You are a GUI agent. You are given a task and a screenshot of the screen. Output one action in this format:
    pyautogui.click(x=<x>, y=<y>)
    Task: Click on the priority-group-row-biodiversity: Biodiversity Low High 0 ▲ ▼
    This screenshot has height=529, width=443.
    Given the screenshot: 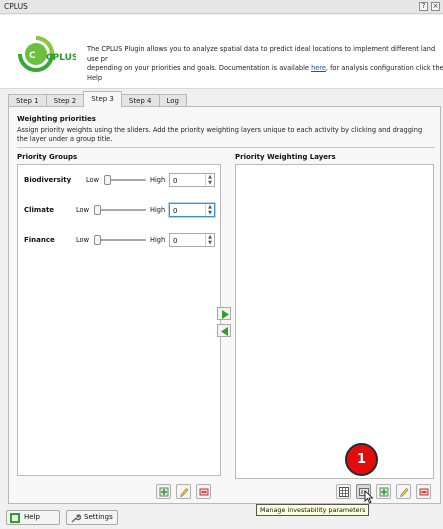 What is the action you would take?
    pyautogui.click(x=120, y=180)
    